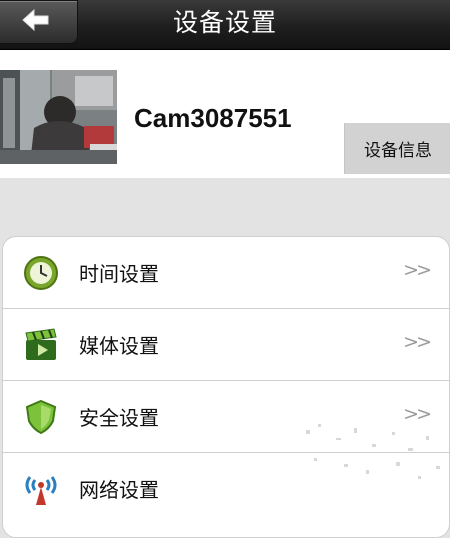  I want to click on settings-item-media: 媒体设置 >>, so click(226, 345).